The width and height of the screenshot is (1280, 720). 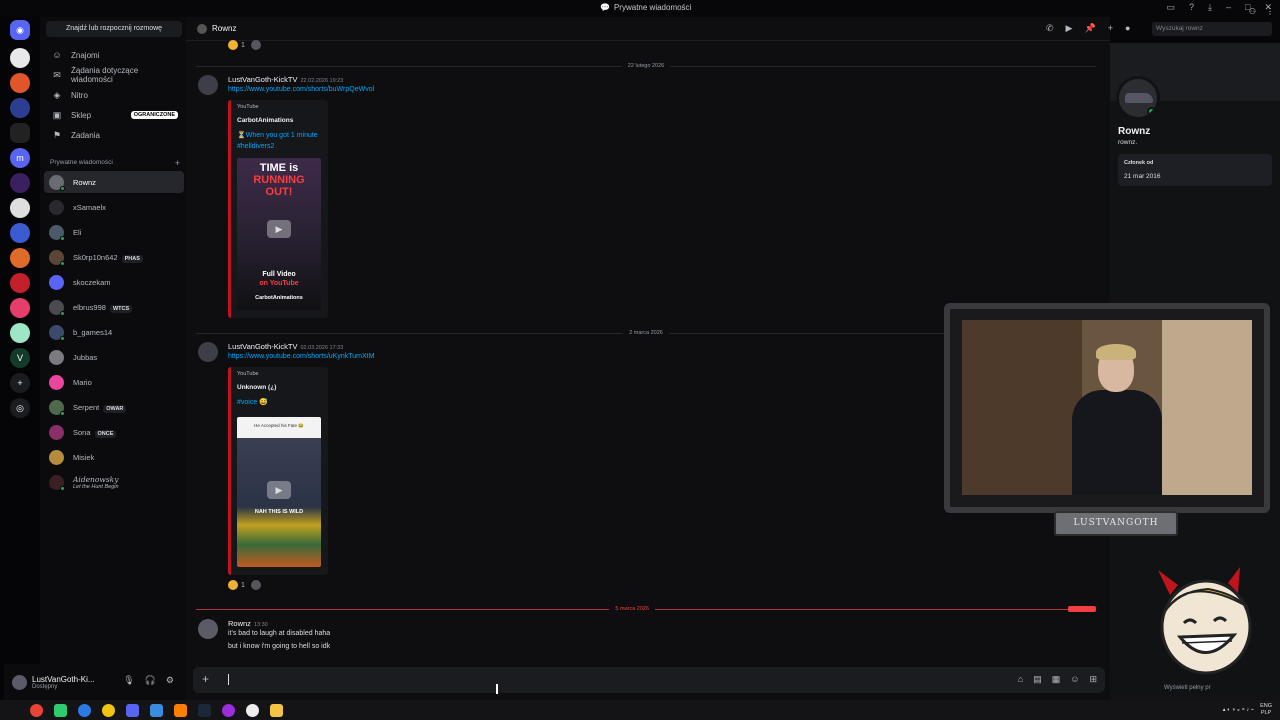 I want to click on message-author: Rownz 13:30, so click(x=248, y=623).